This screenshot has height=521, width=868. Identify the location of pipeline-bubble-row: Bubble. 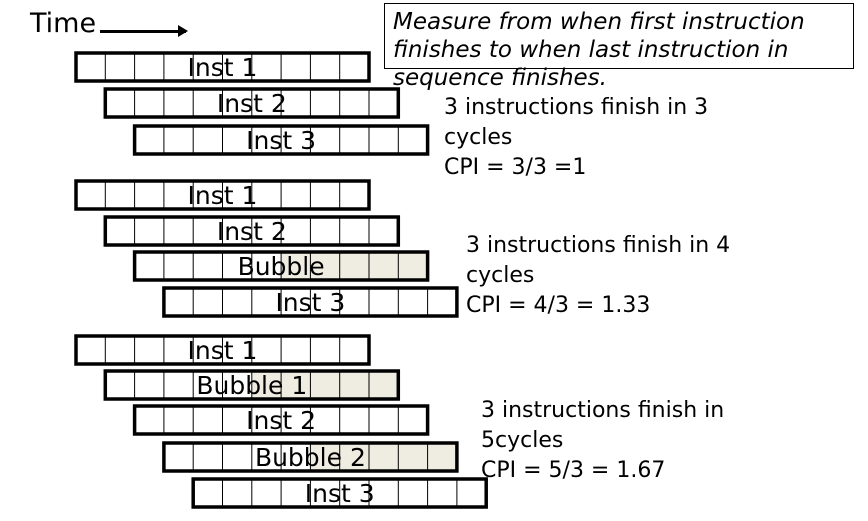
(281, 266).